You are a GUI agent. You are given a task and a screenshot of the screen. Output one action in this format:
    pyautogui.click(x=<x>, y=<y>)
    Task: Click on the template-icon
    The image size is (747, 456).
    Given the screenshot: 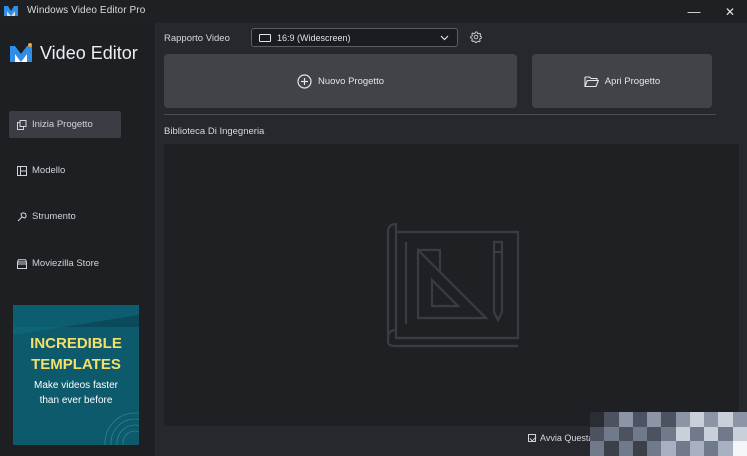 What is the action you would take?
    pyautogui.click(x=22, y=170)
    